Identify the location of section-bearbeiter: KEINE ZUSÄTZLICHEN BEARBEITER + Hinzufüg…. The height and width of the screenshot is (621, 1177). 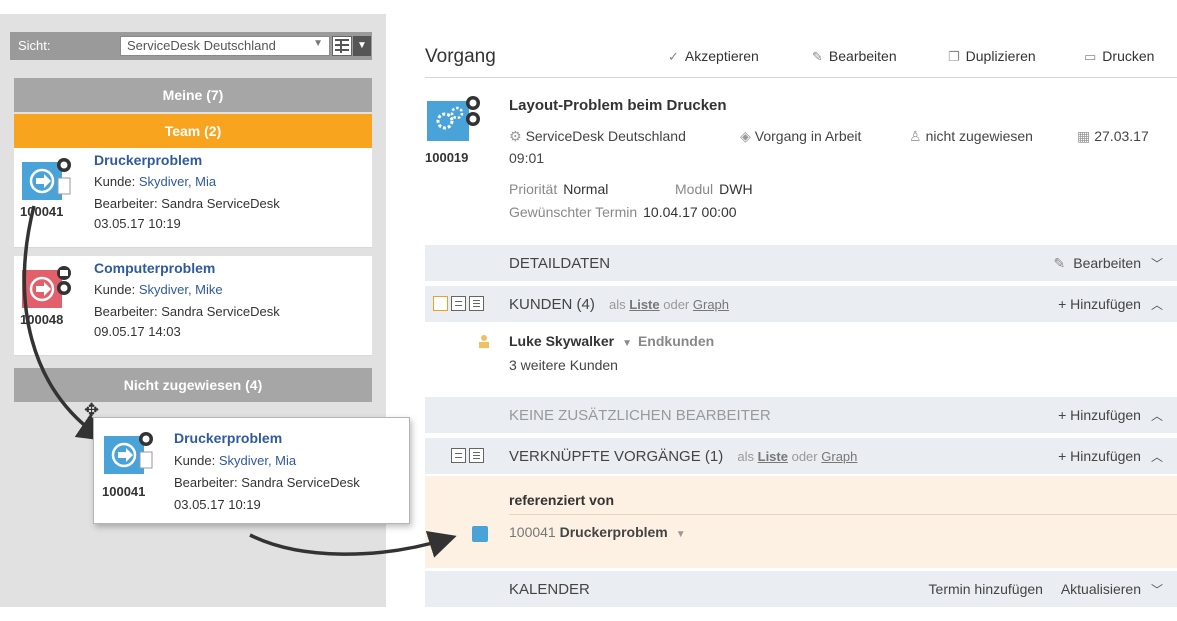
(801, 415).